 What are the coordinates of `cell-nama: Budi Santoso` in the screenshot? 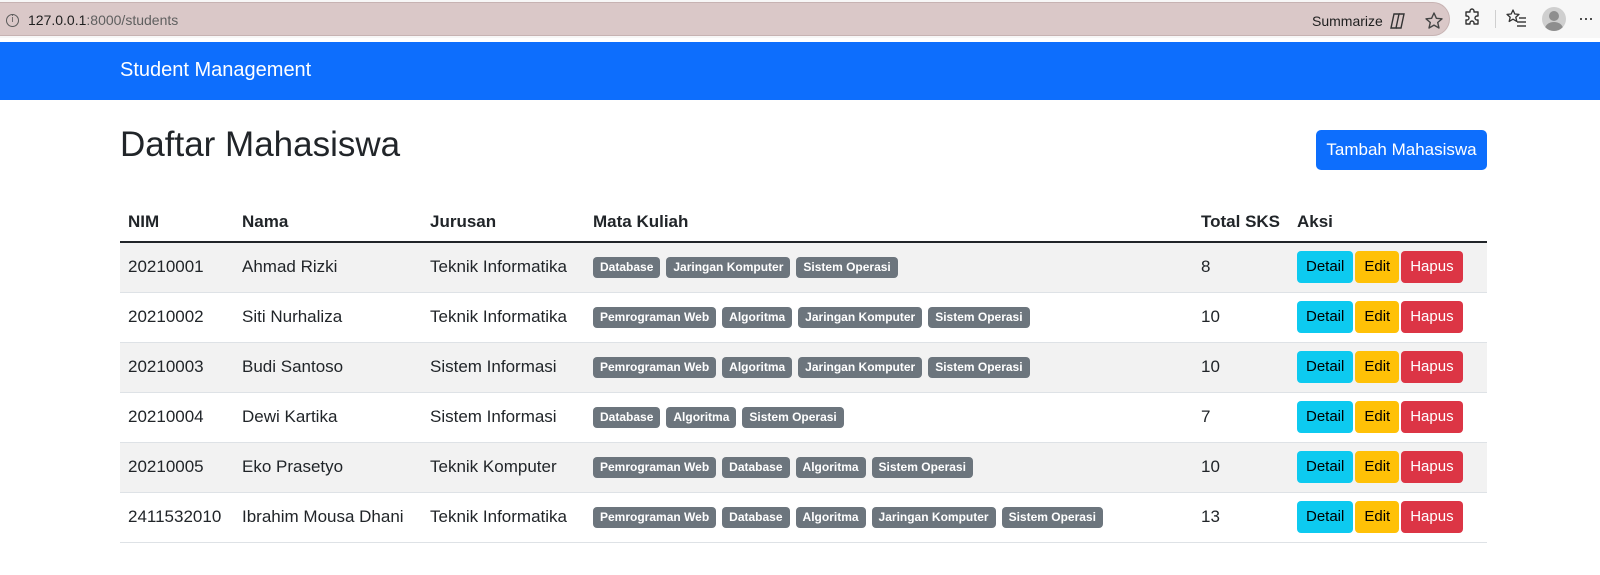 It's located at (328, 367).